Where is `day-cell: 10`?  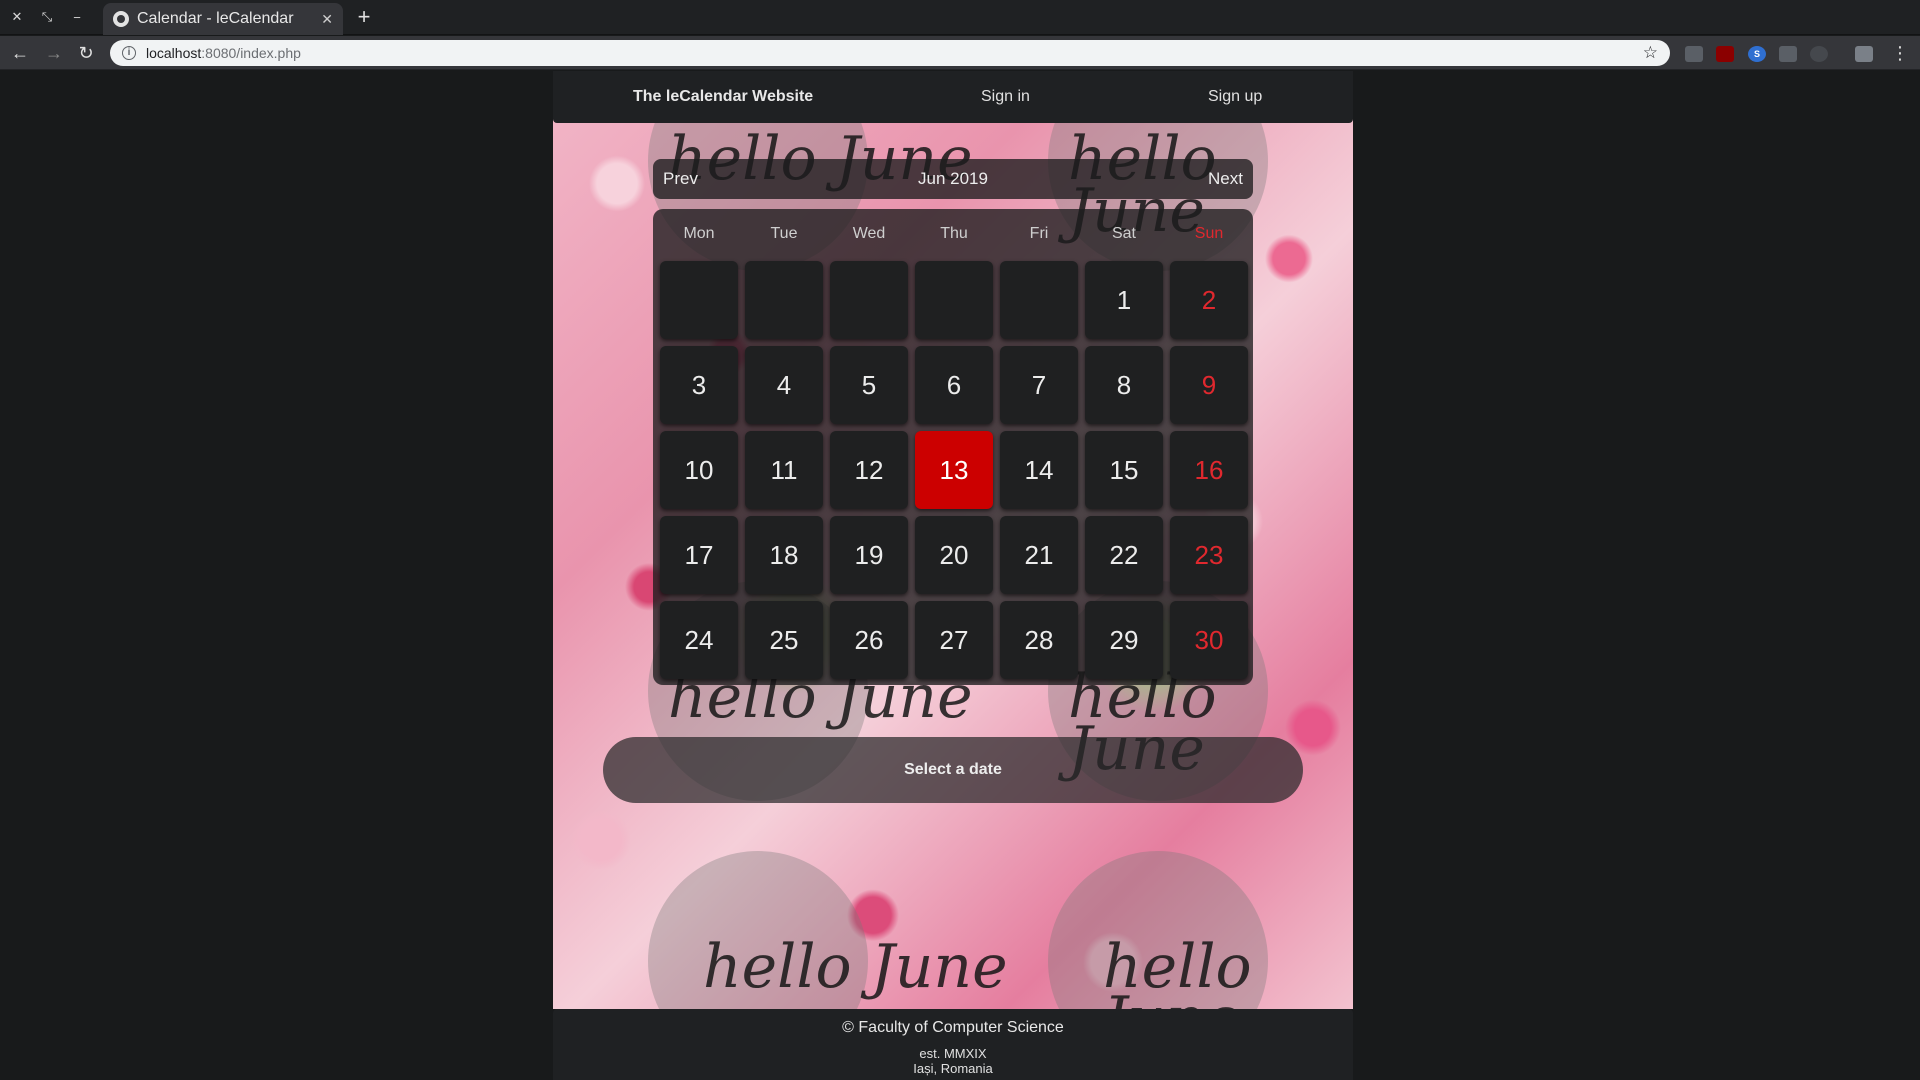
day-cell: 10 is located at coordinates (699, 470).